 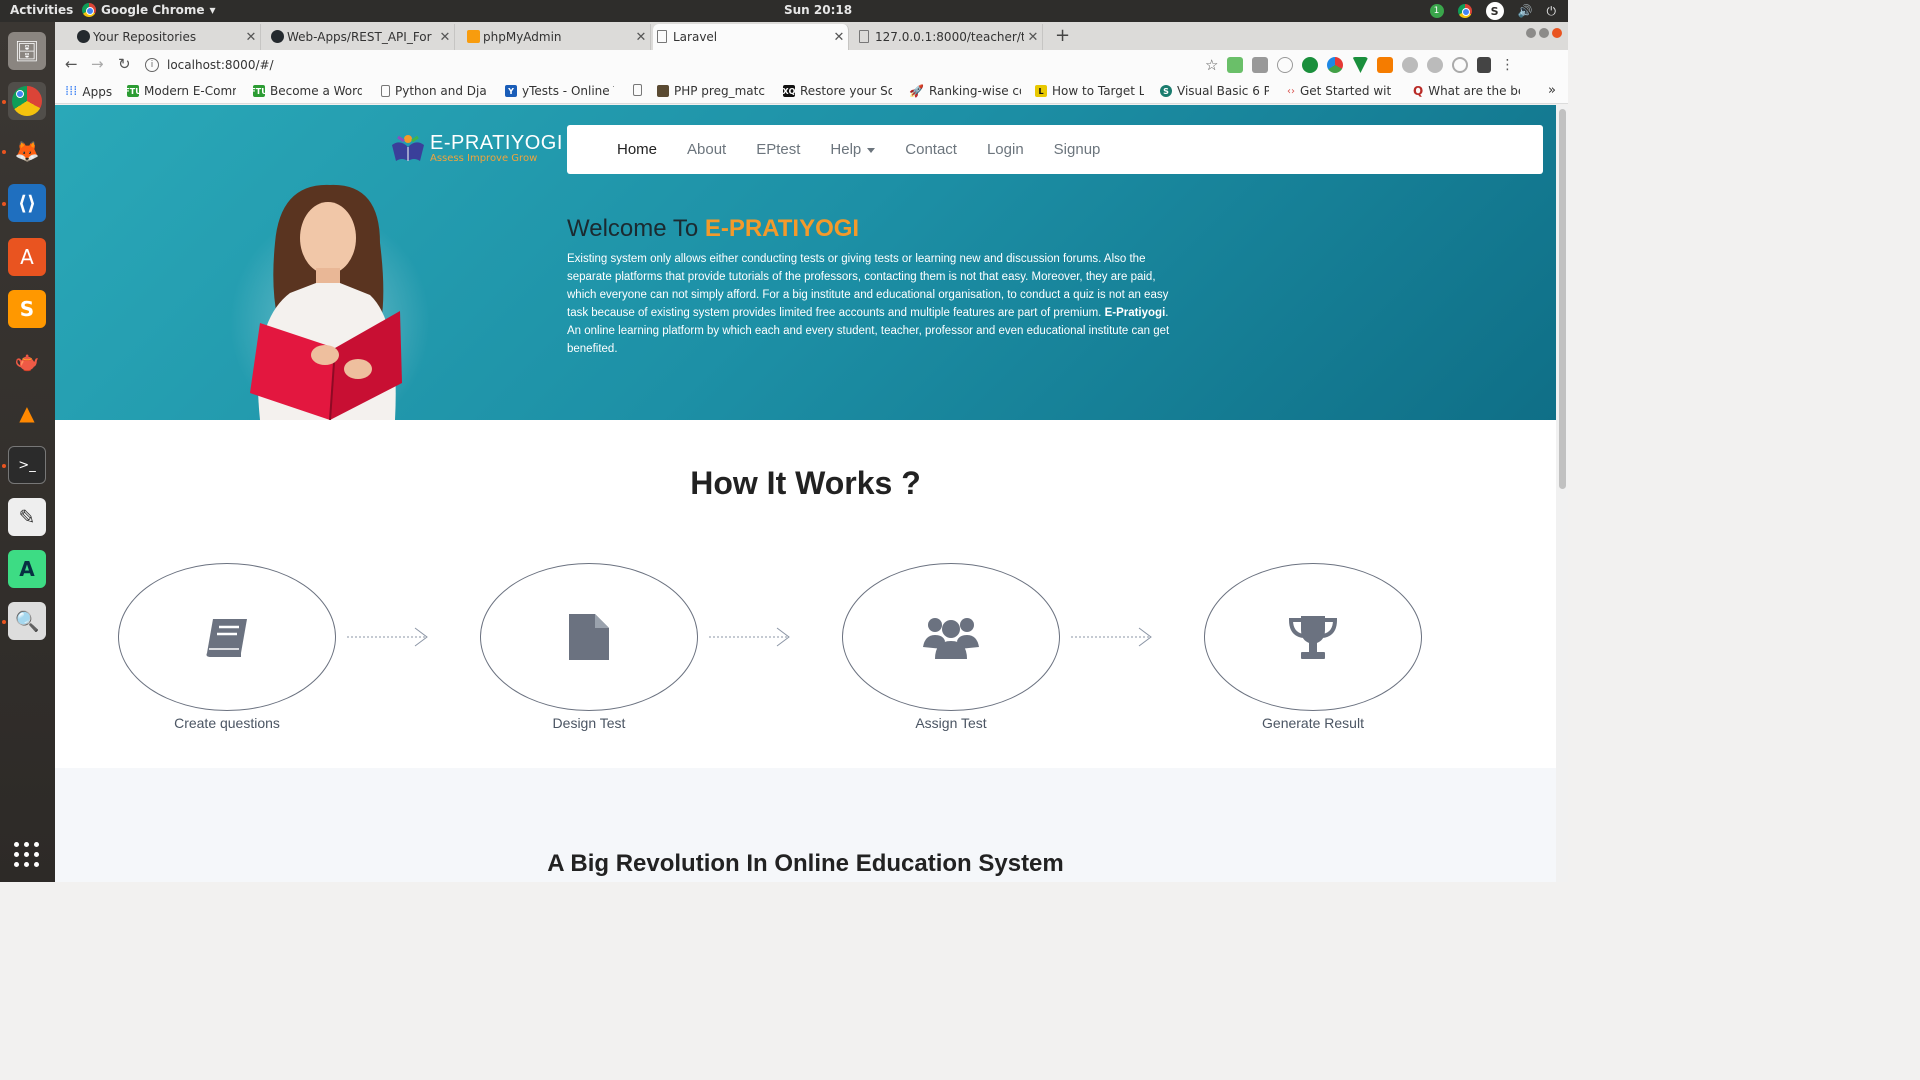 What do you see at coordinates (665, 65) in the screenshot?
I see `address-bar: i localhost:8000/#/` at bounding box center [665, 65].